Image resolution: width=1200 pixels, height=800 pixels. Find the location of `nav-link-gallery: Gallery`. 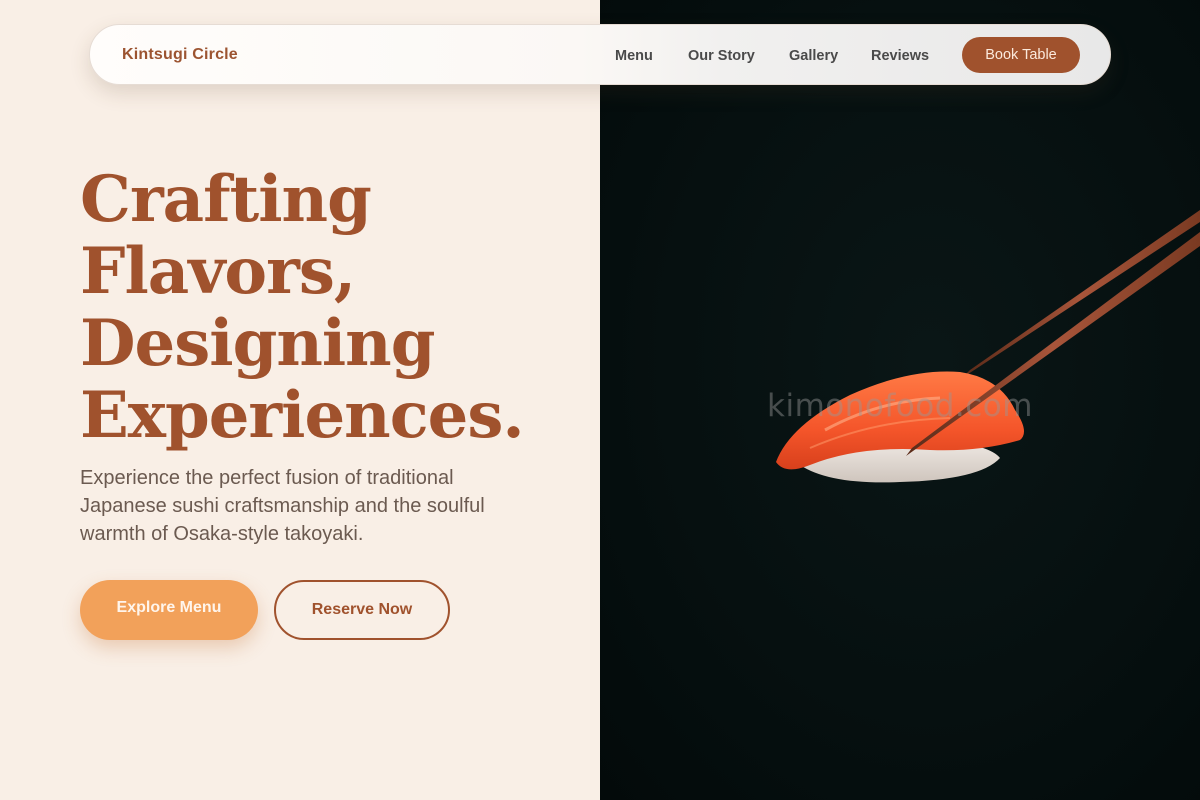

nav-link-gallery: Gallery is located at coordinates (813, 56).